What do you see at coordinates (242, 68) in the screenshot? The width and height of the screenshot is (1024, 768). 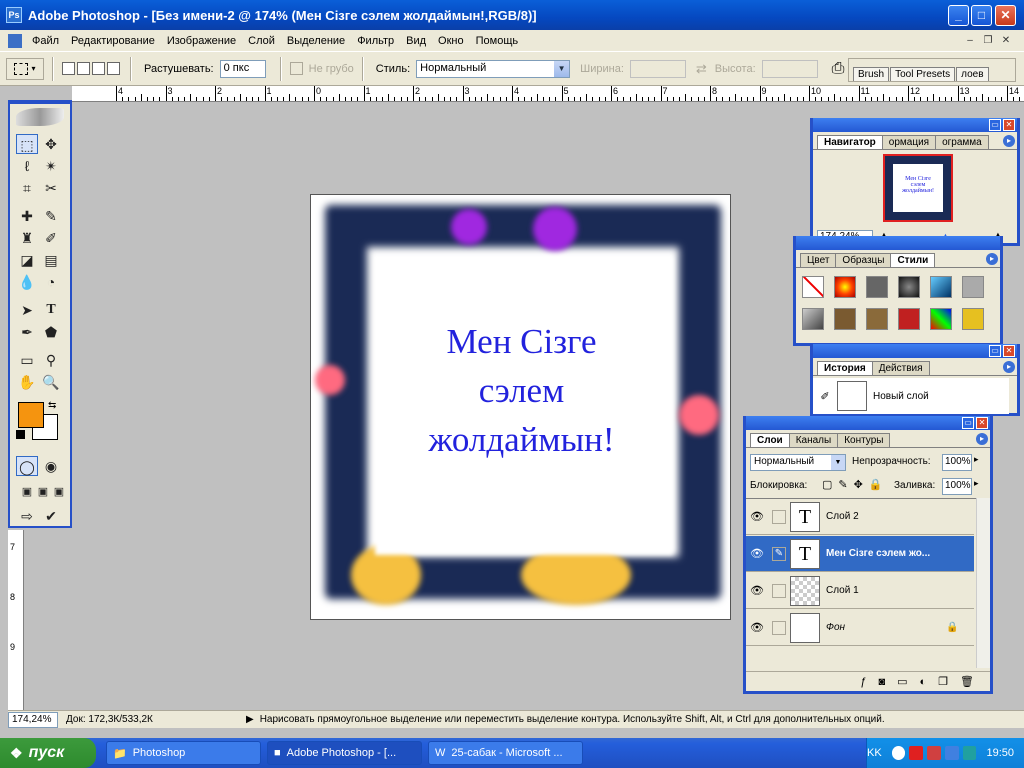 I see `feather-input: 0 пкс` at bounding box center [242, 68].